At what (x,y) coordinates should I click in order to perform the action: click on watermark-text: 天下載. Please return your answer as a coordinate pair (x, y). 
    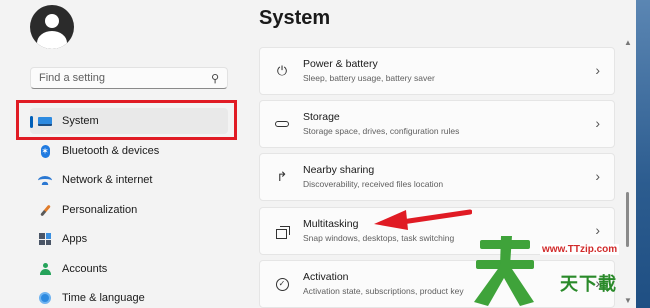
    Looking at the image, I should click on (588, 284).